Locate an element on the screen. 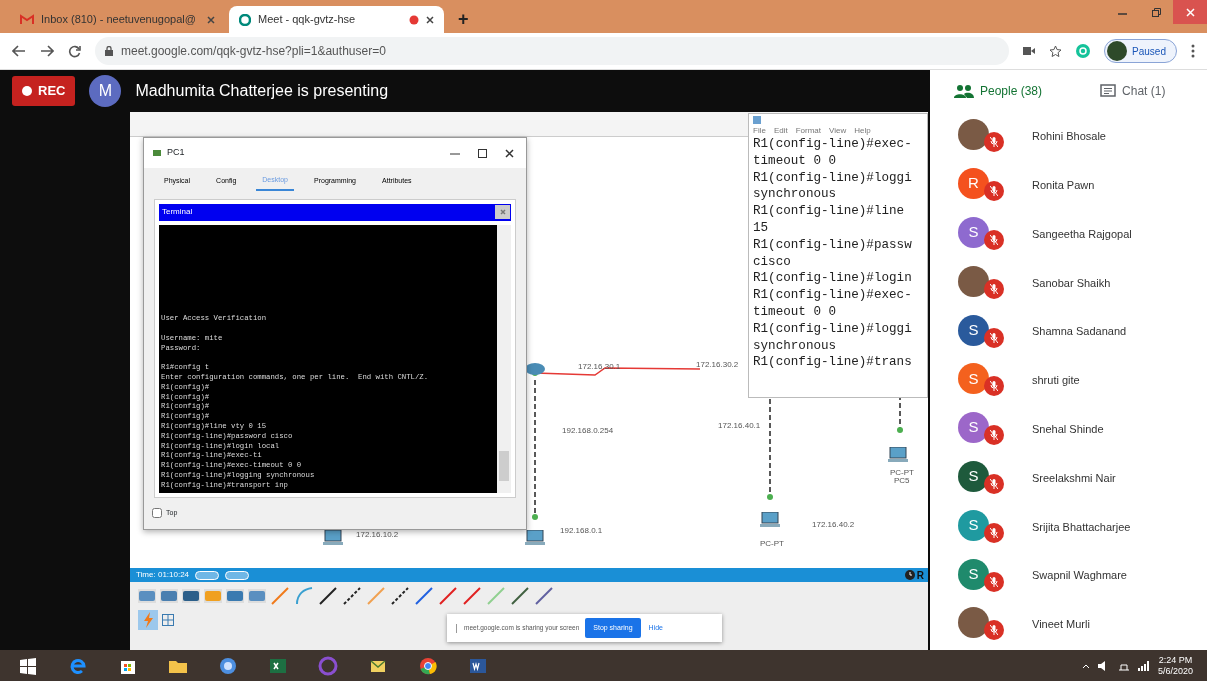 Image resolution: width=1207 pixels, height=681 pixels. participant-name: Vineet Murli is located at coordinates (1061, 625).